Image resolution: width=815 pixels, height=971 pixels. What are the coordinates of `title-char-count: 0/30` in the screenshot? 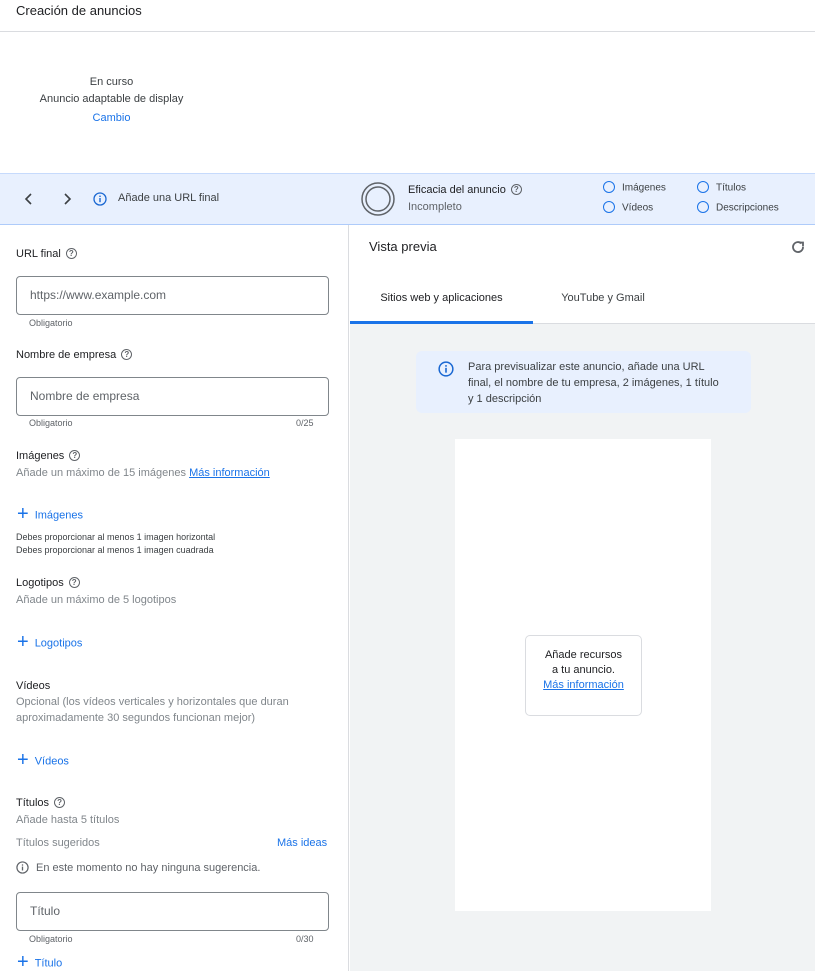 It's located at (305, 939).